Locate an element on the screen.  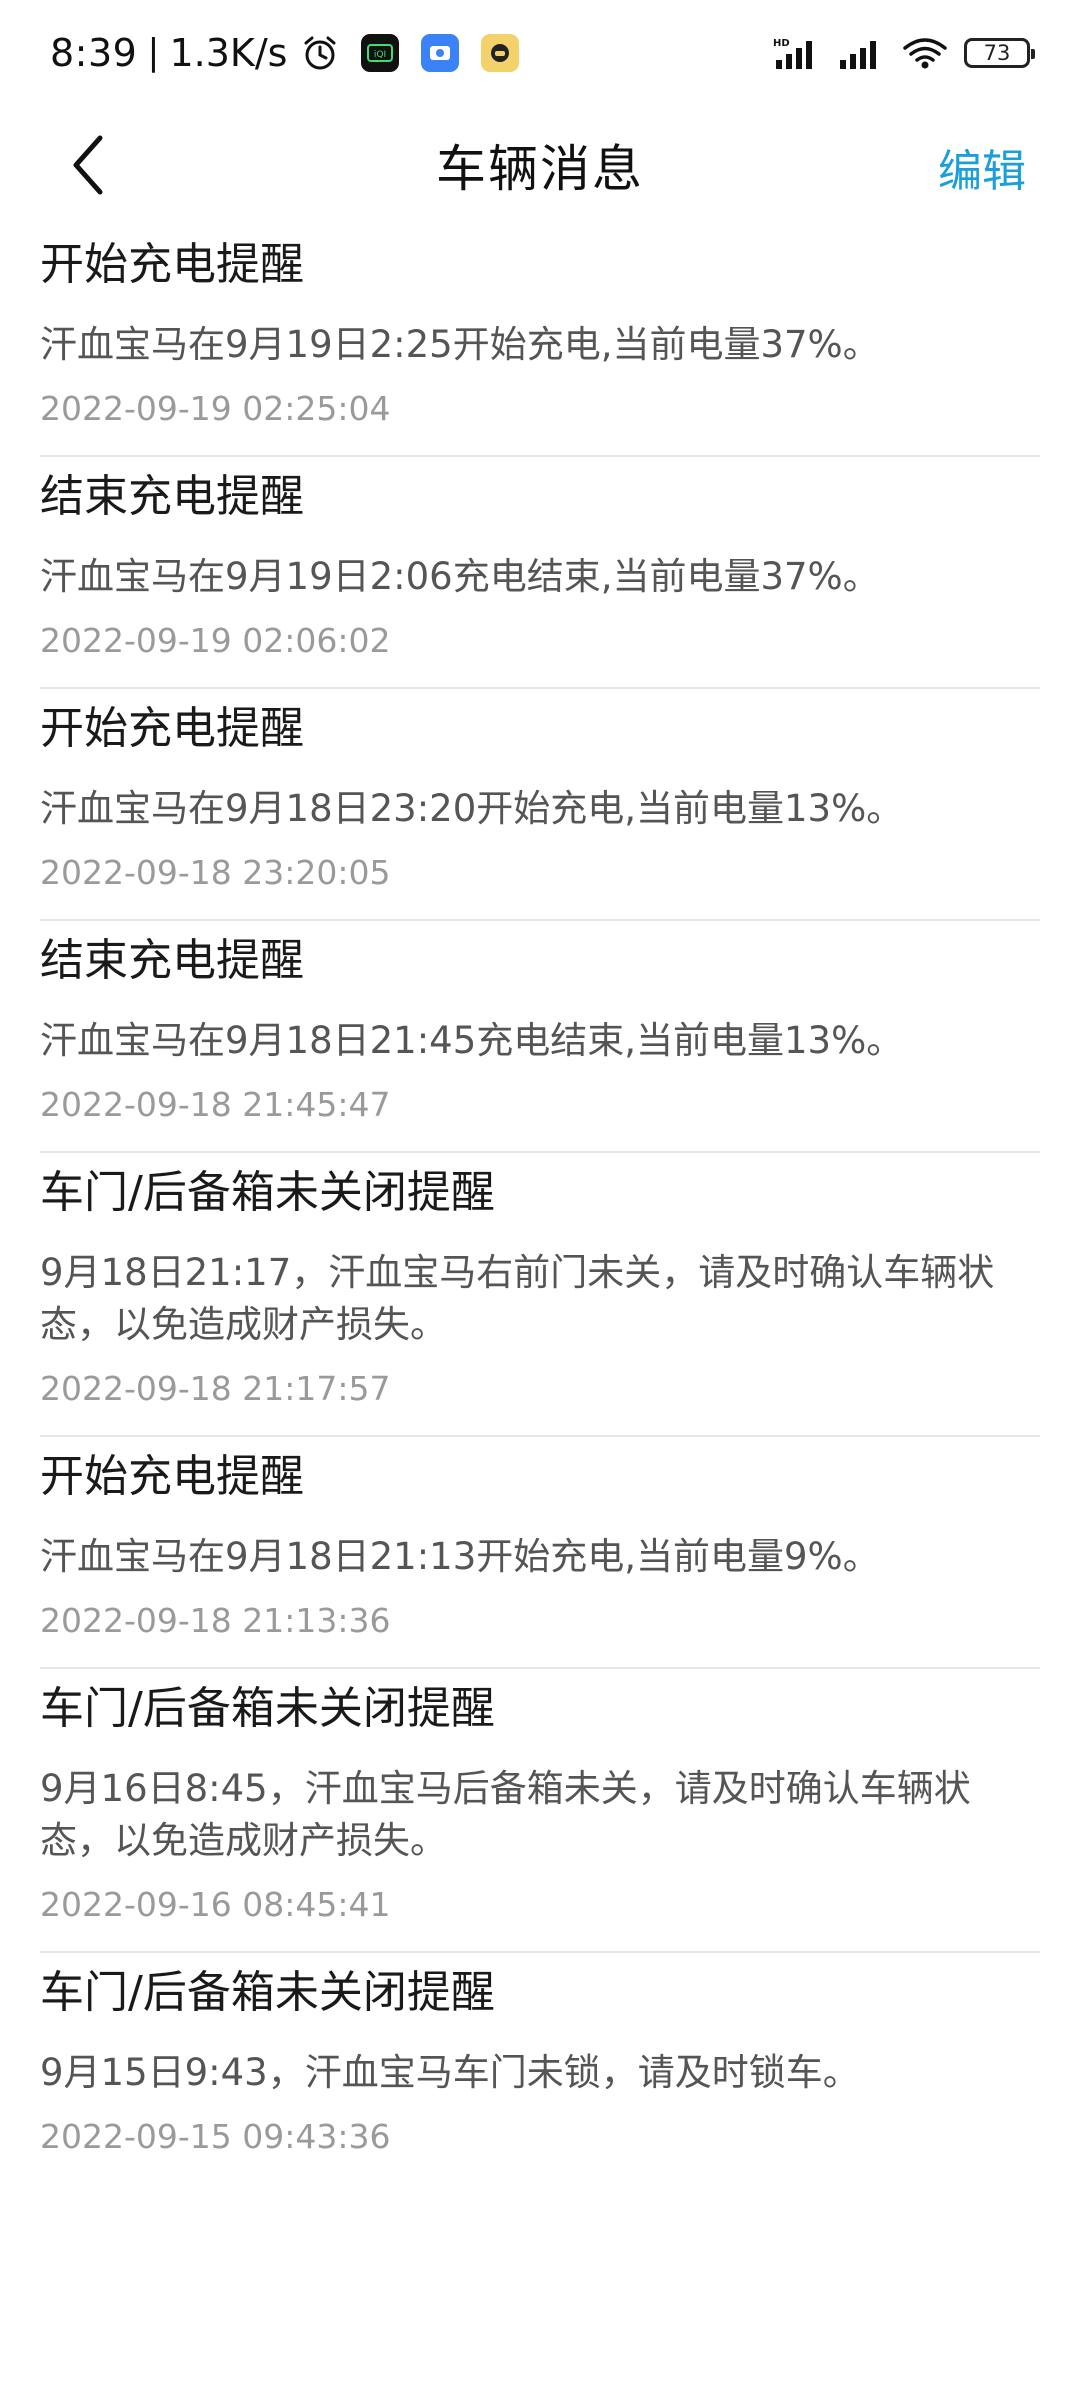
taxi-app-icon is located at coordinates (500, 52).